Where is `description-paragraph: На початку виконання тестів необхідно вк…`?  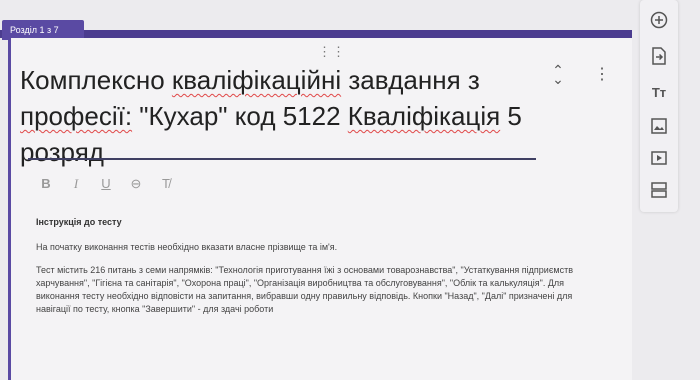
description-paragraph: На початку виконання тестів необхідно вк… is located at coordinates (187, 247).